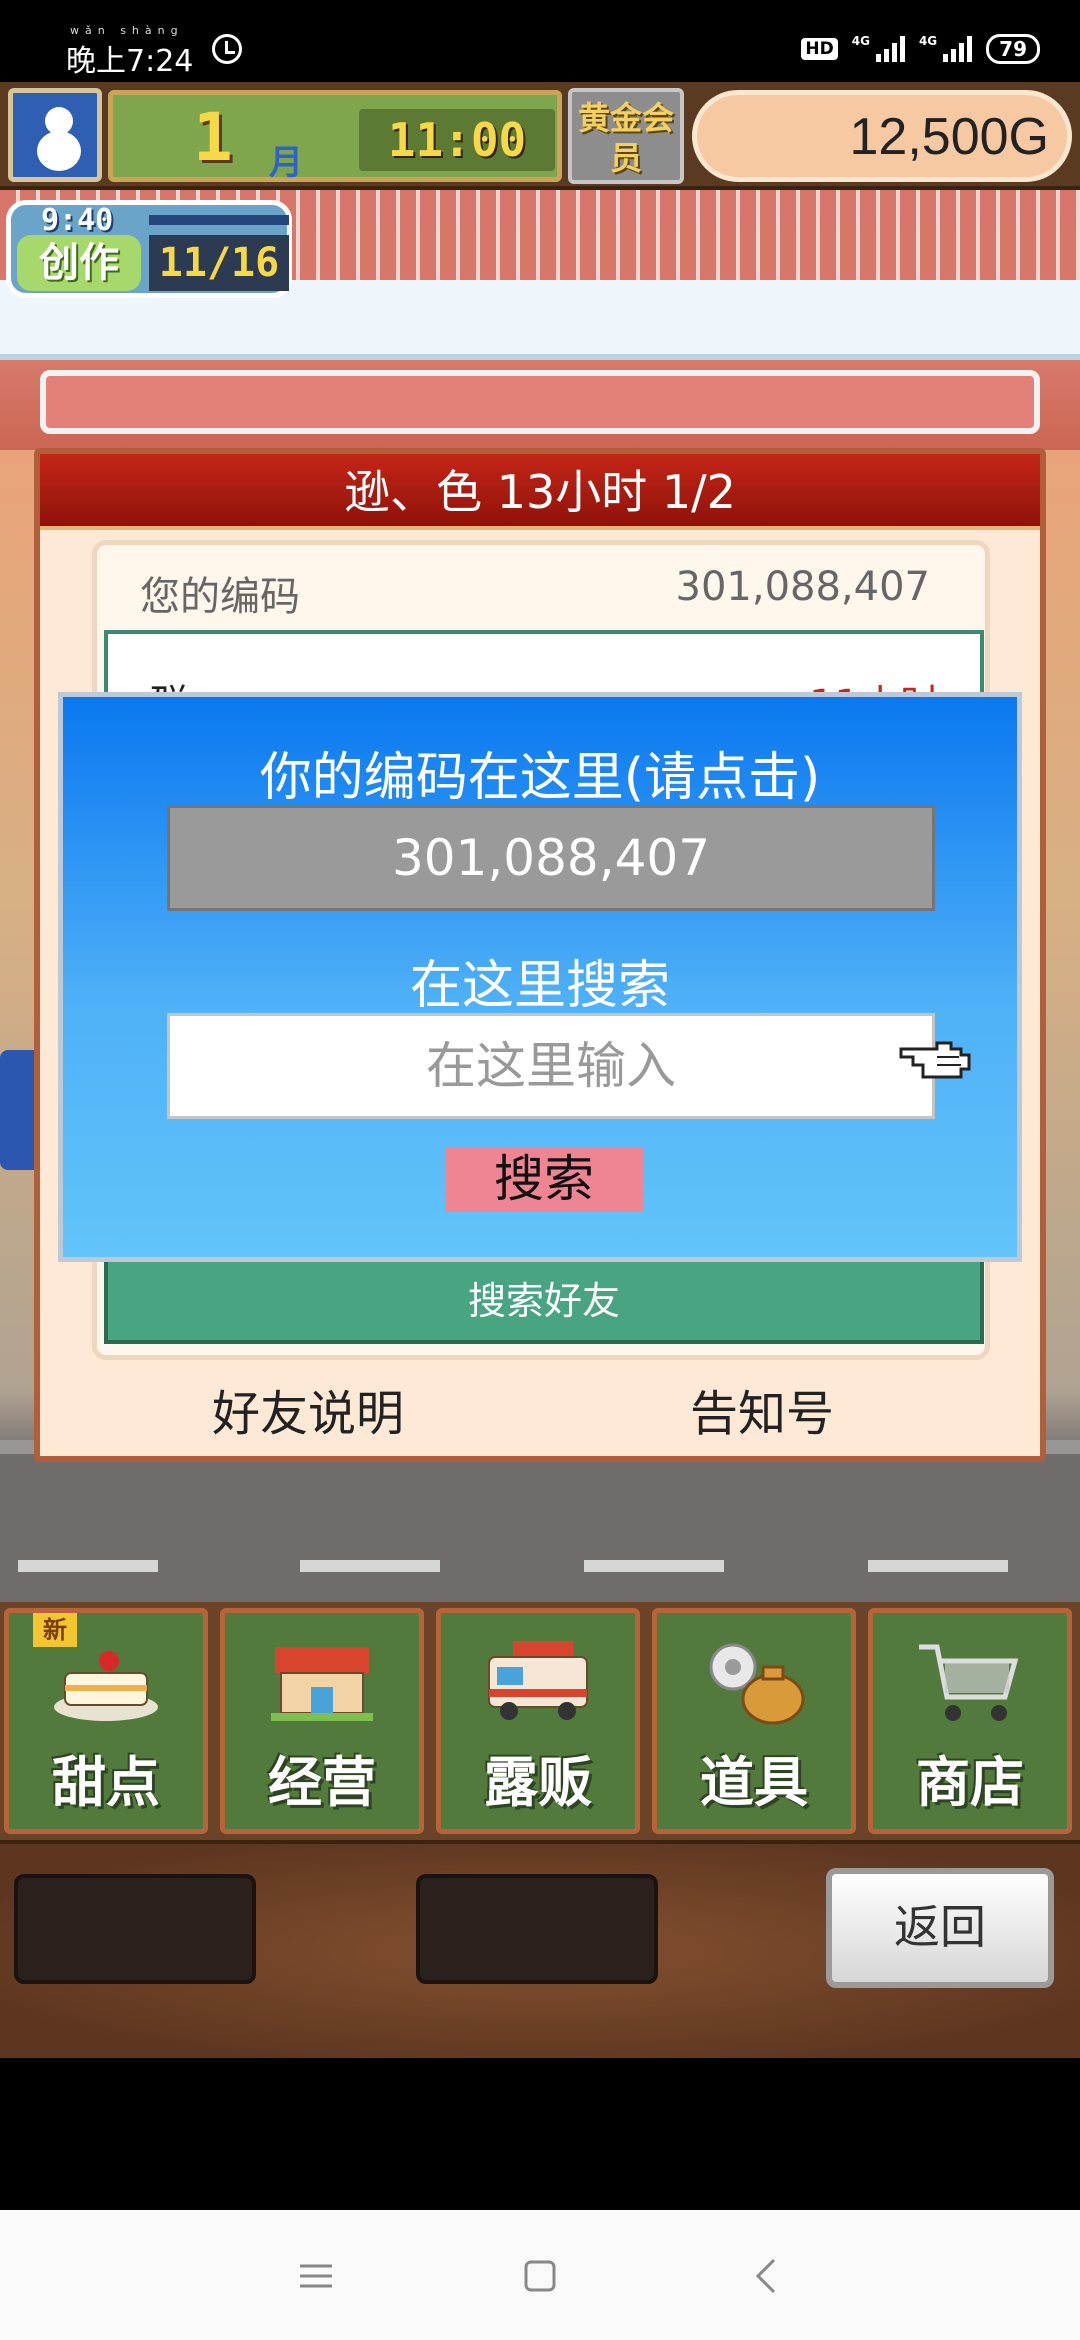  Describe the element at coordinates (1013, 49) in the screenshot. I see `battery-icon: 79` at that location.